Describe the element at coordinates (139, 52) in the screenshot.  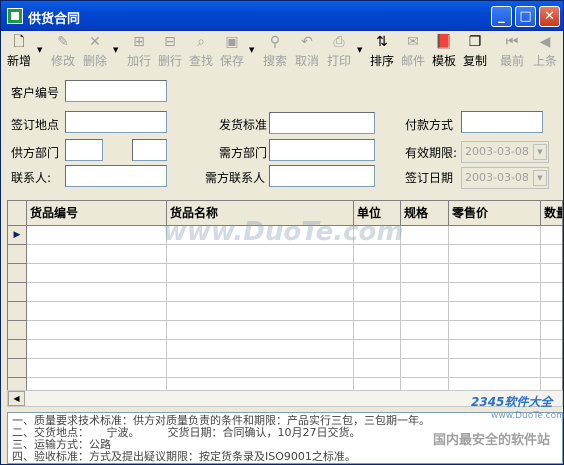
I see `add-row-button: ⊞ 加行` at that location.